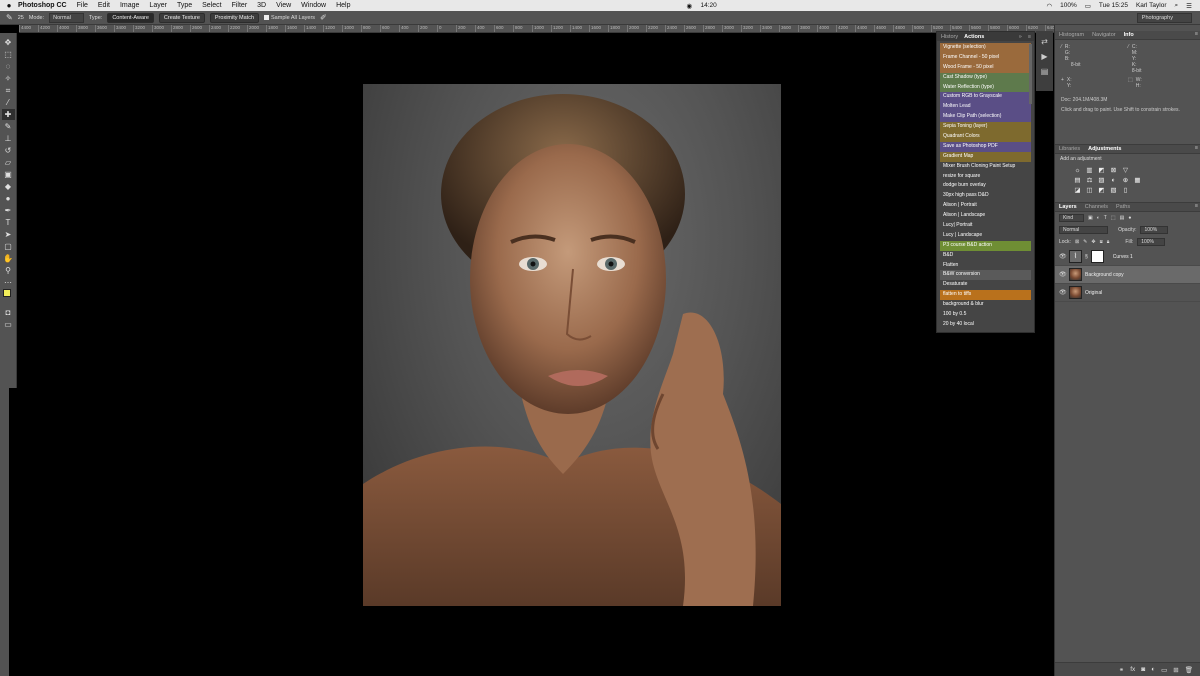 This screenshot has width=1200, height=676. What do you see at coordinates (8, 90) in the screenshot?
I see `crop-icon: ⌗` at bounding box center [8, 90].